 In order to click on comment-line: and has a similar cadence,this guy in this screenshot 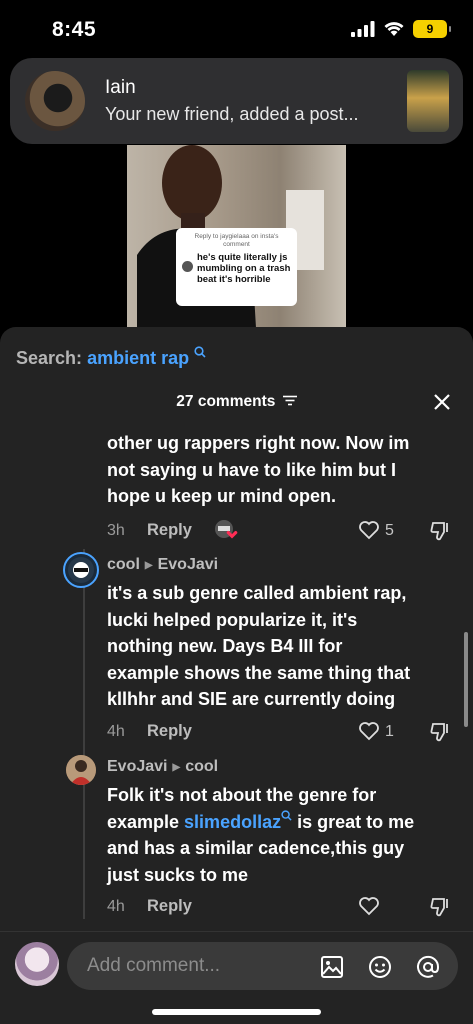, I will do `click(256, 848)`.